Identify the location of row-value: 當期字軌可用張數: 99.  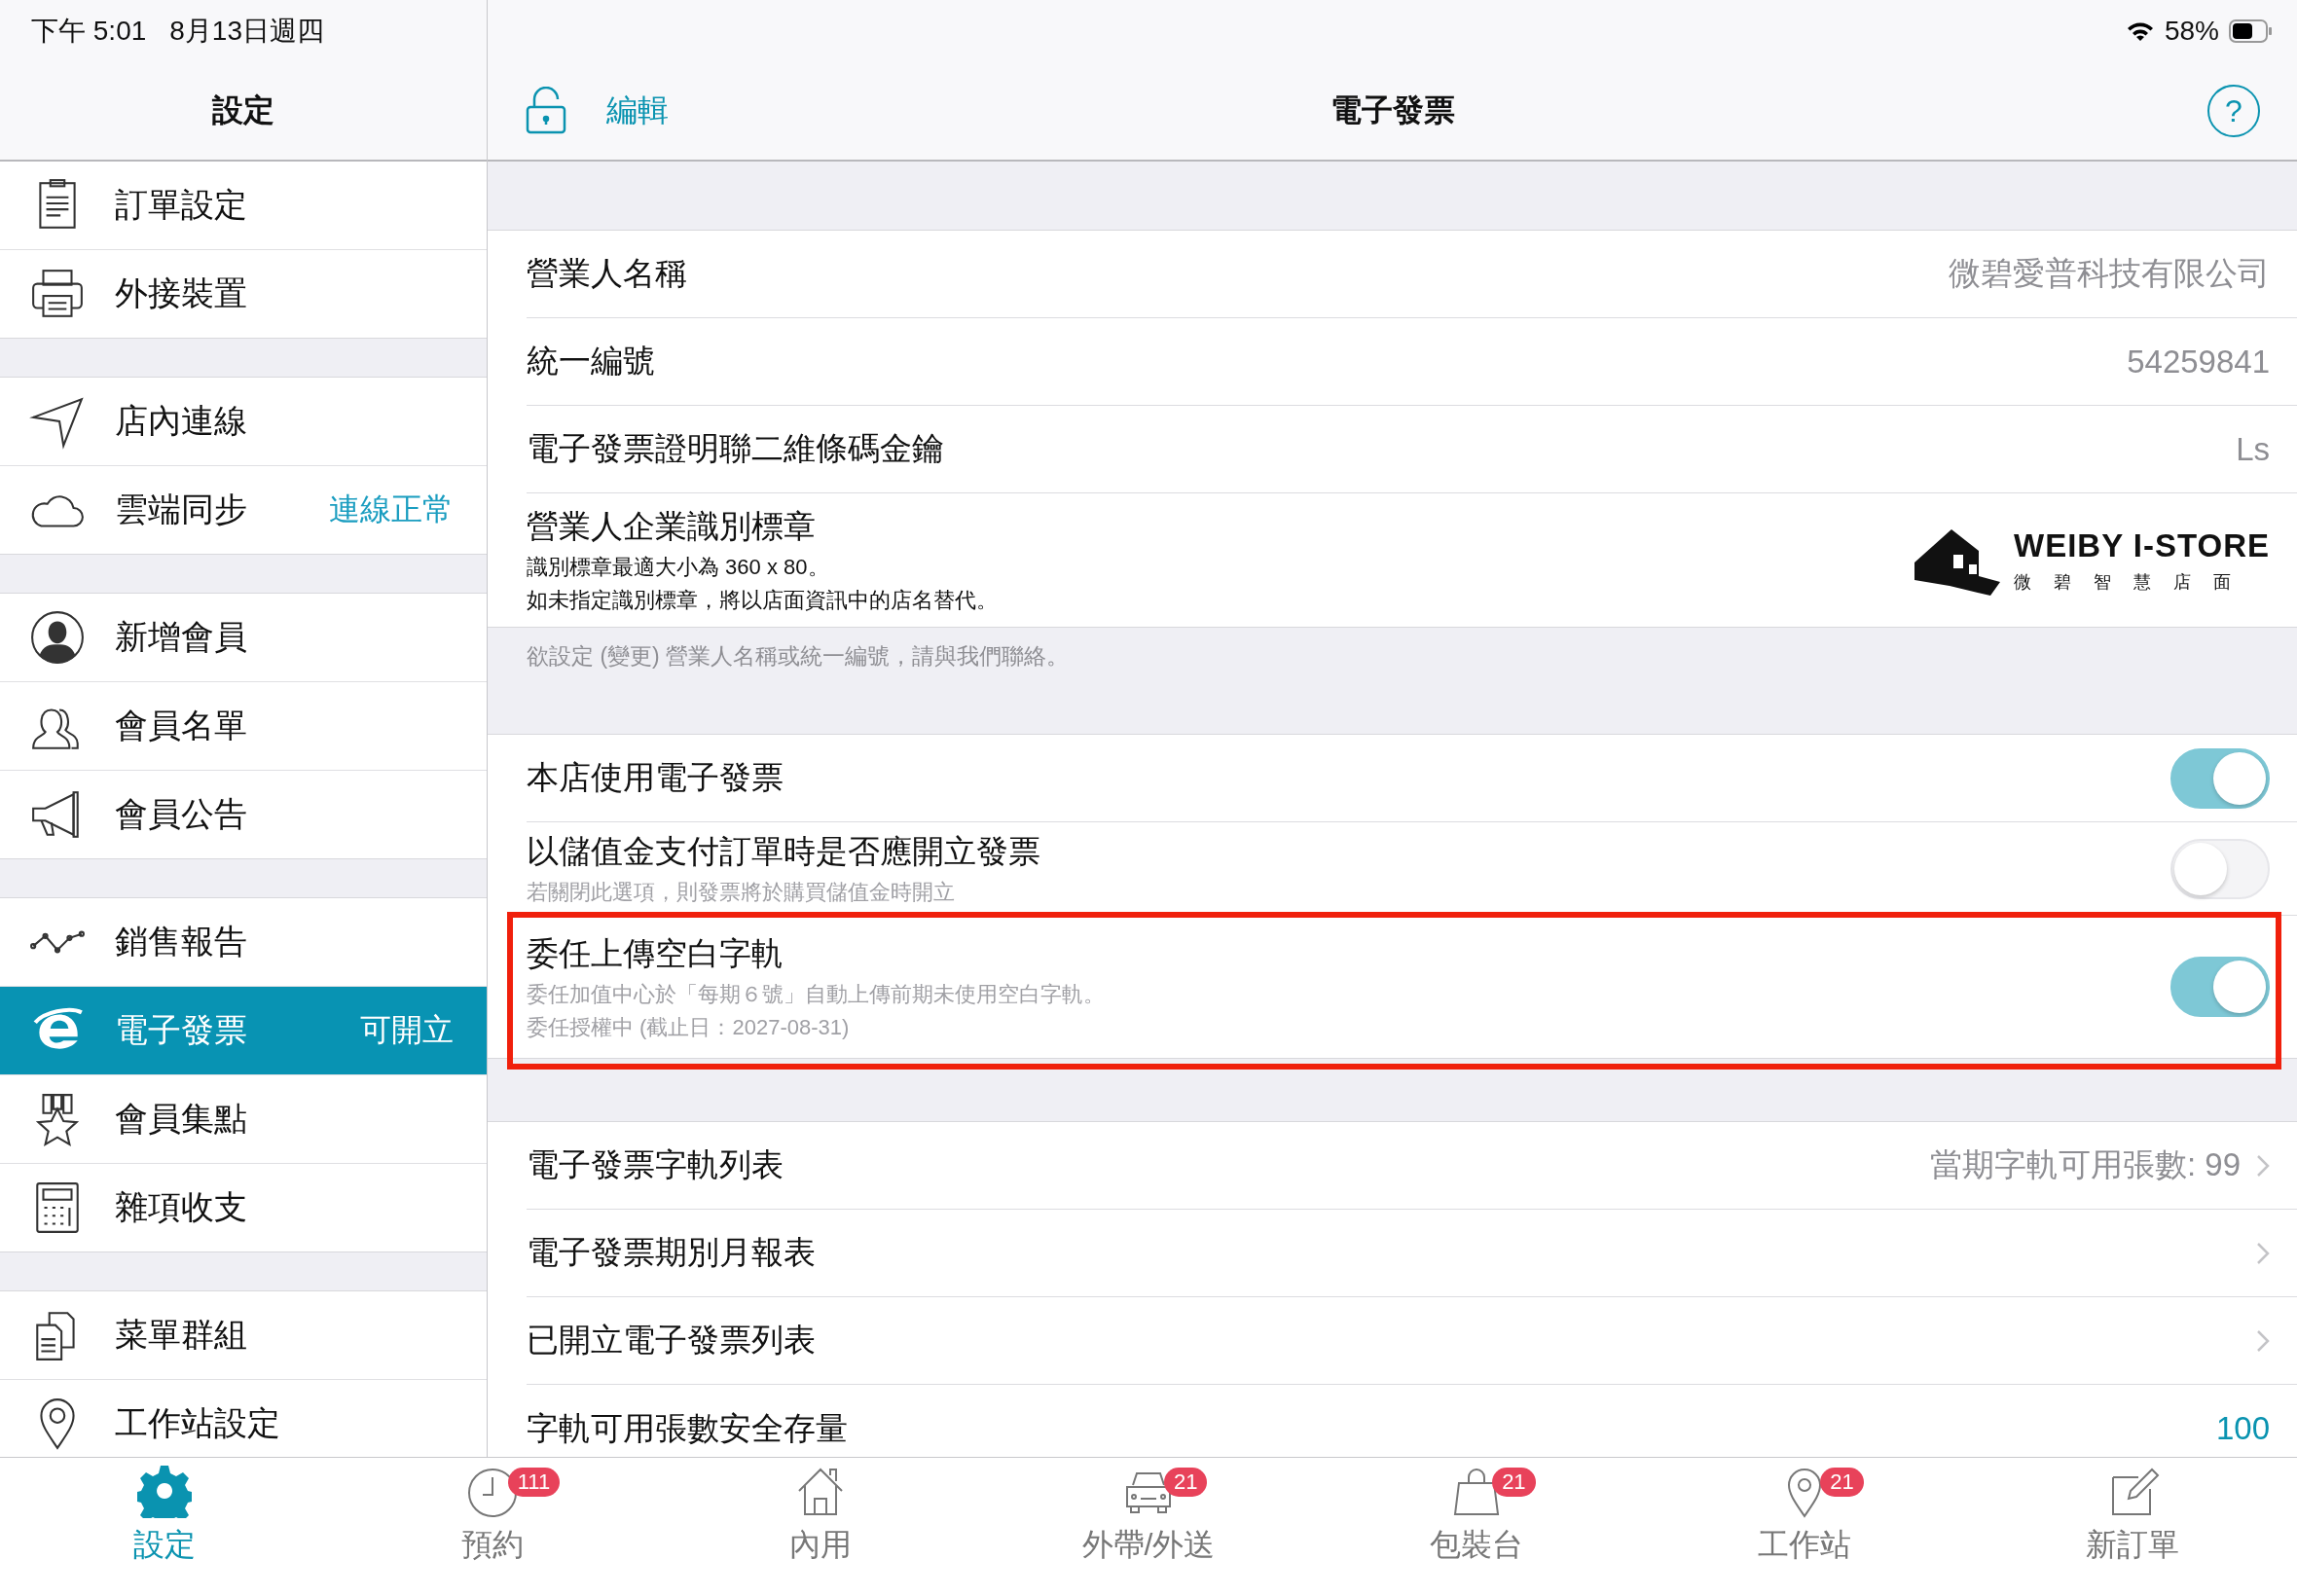
(2085, 1164).